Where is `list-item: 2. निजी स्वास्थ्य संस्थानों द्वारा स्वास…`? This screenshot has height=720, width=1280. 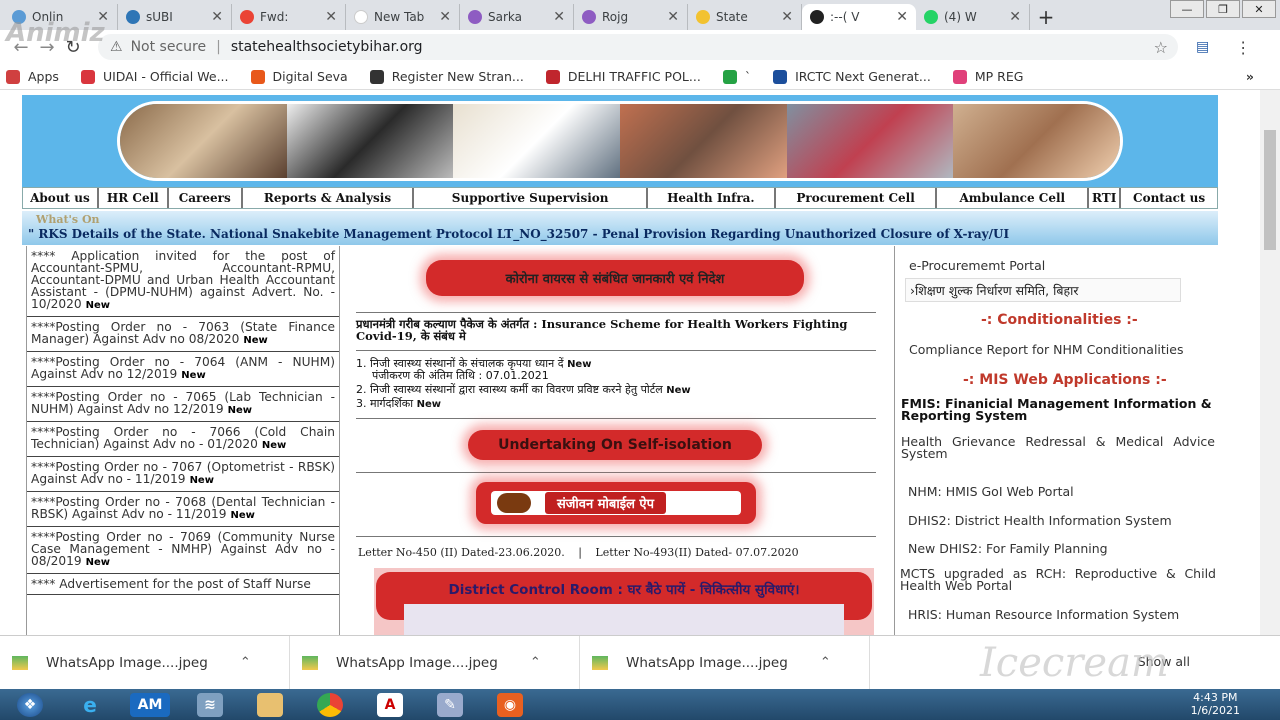 list-item: 2. निजी स्वास्थ्य संस्थानों द्वारा स्वास… is located at coordinates (523, 390).